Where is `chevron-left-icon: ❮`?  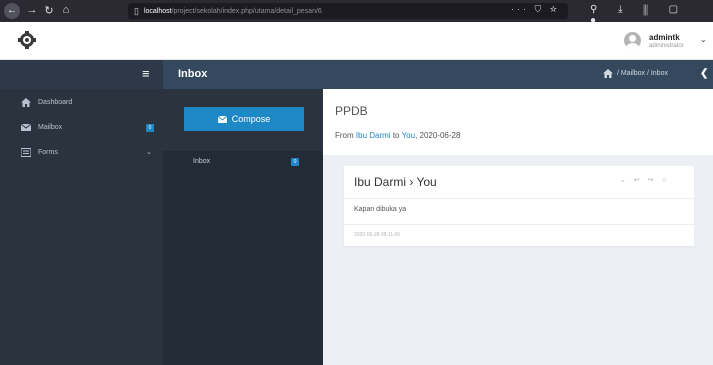
chevron-left-icon: ❮ is located at coordinates (704, 73).